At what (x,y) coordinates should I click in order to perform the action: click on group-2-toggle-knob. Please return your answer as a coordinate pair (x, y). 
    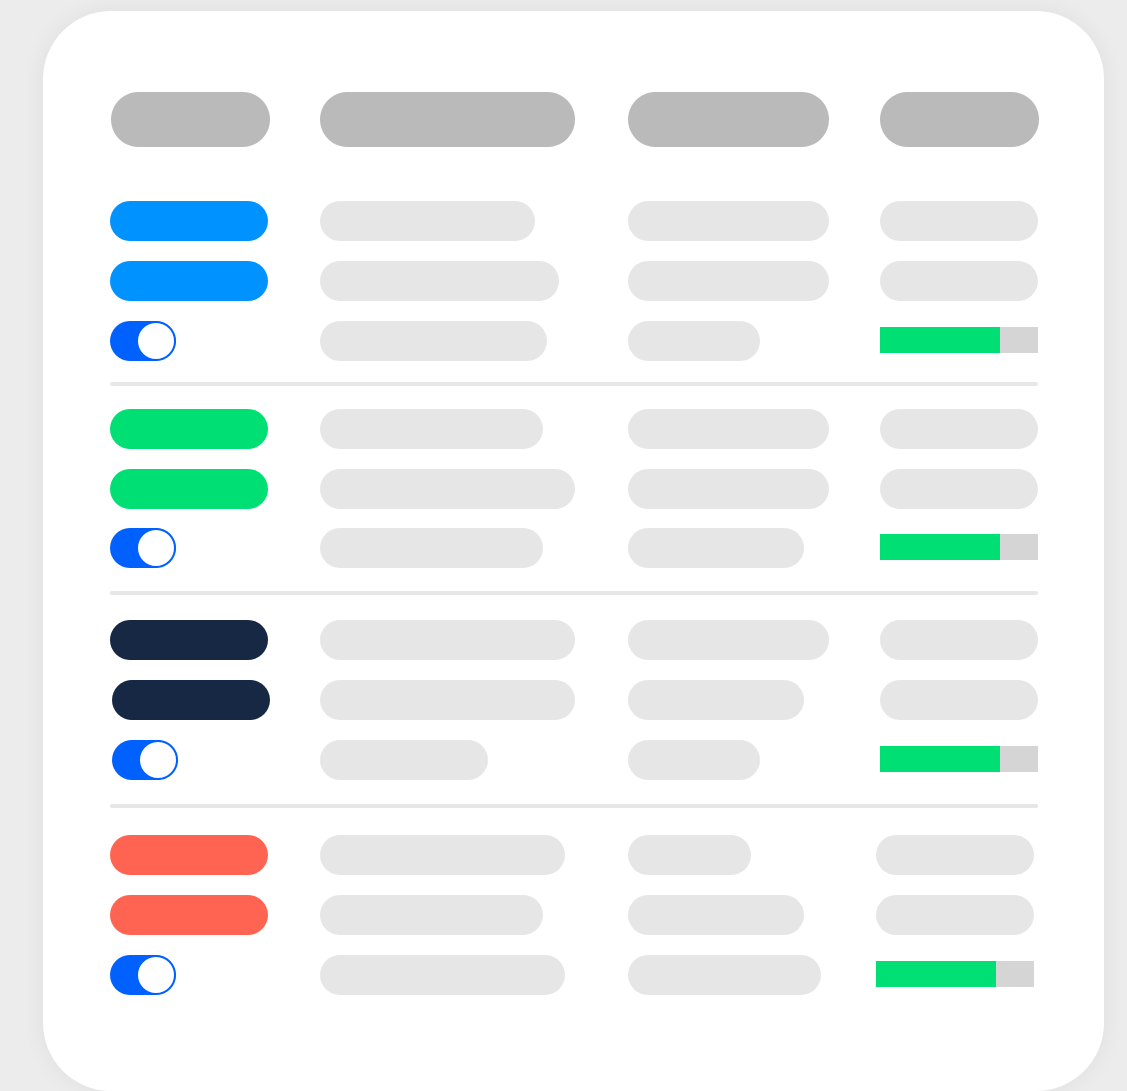
    Looking at the image, I should click on (156, 548).